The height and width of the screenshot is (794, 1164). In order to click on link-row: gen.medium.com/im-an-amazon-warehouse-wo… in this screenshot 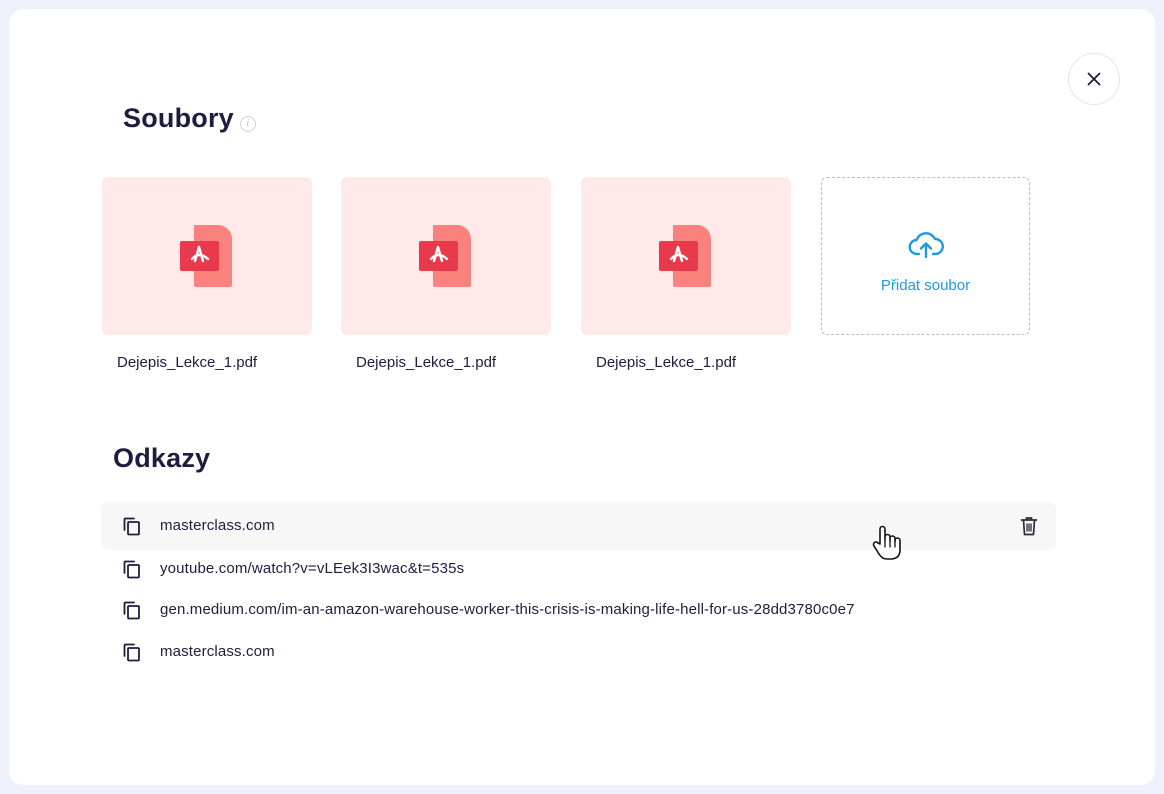, I will do `click(578, 610)`.